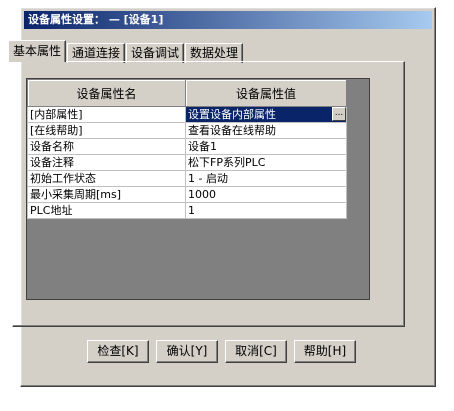 This screenshot has width=454, height=411. I want to click on property-value: 1, so click(266, 210).